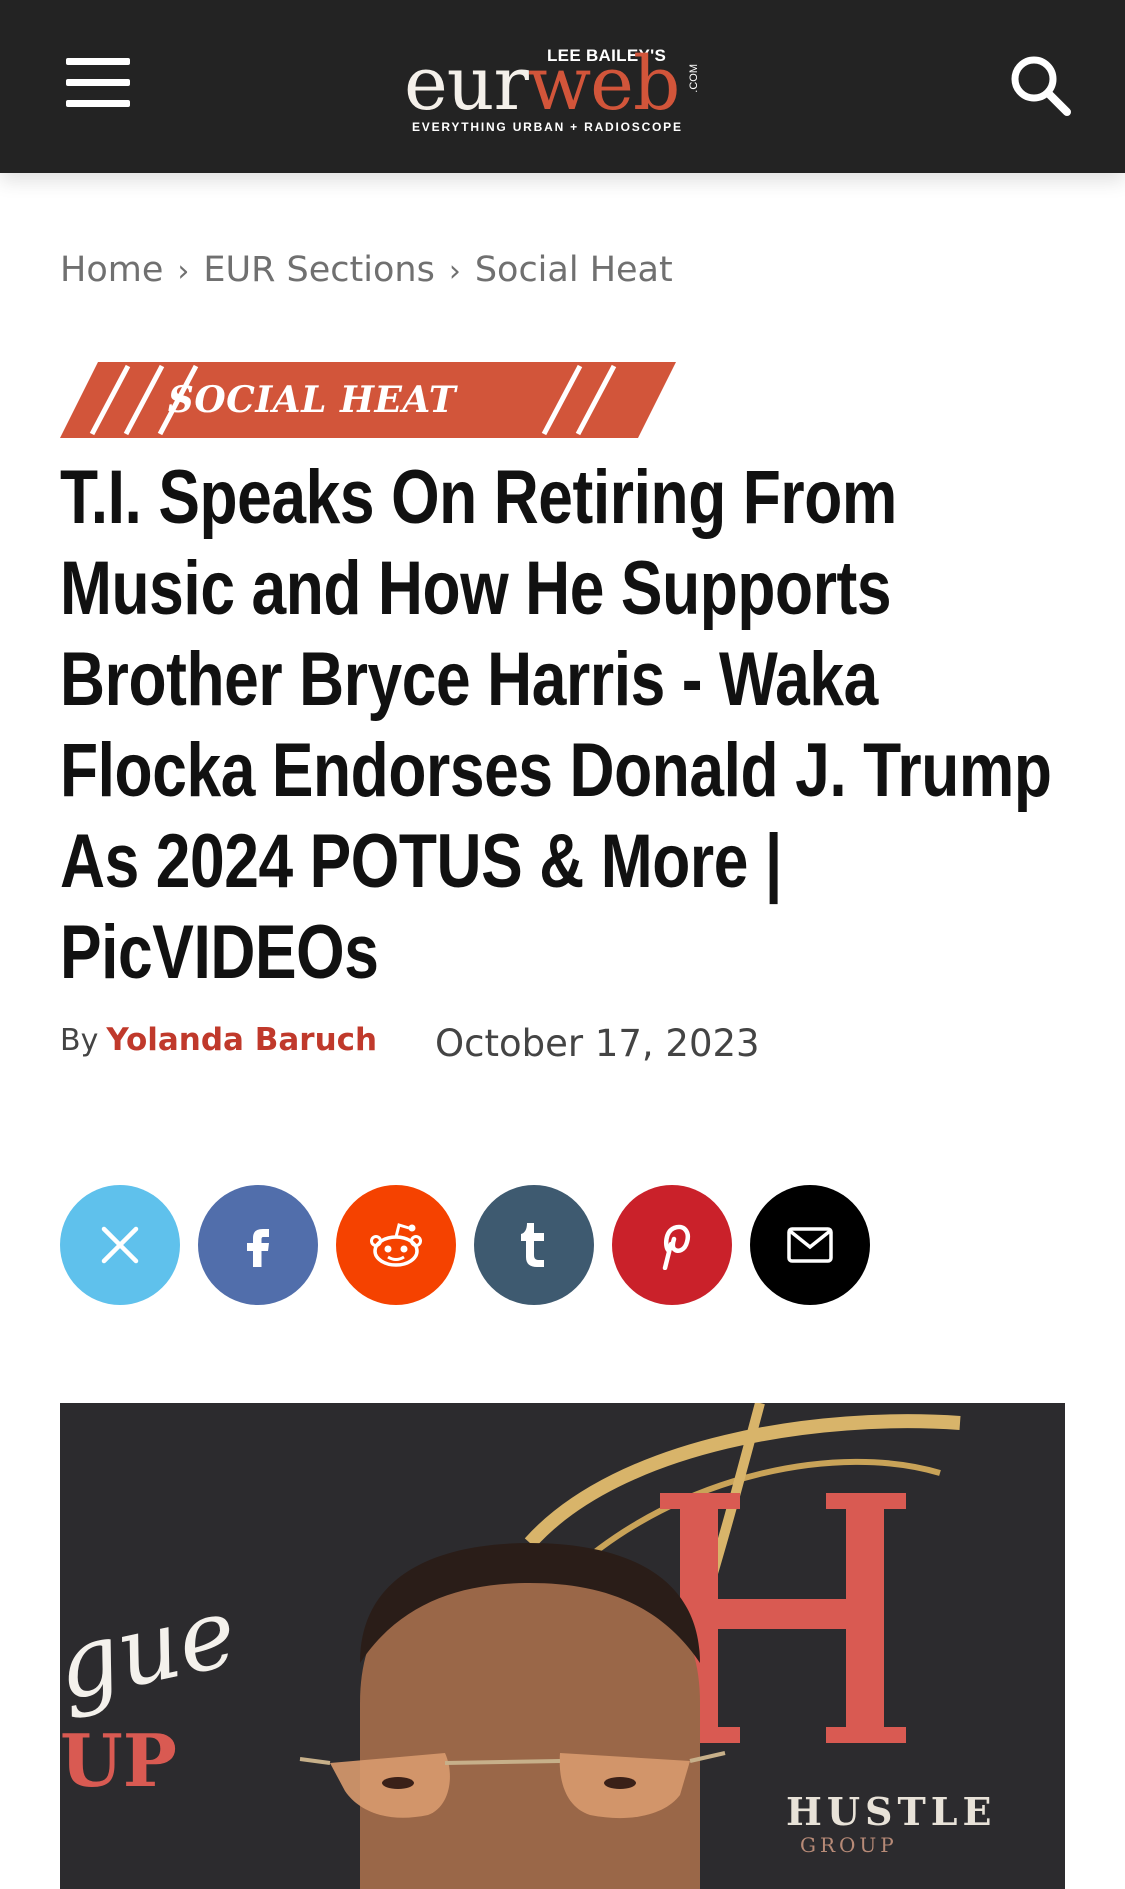 The width and height of the screenshot is (1125, 1889). I want to click on hamburger-menu-icon, so click(100, 82).